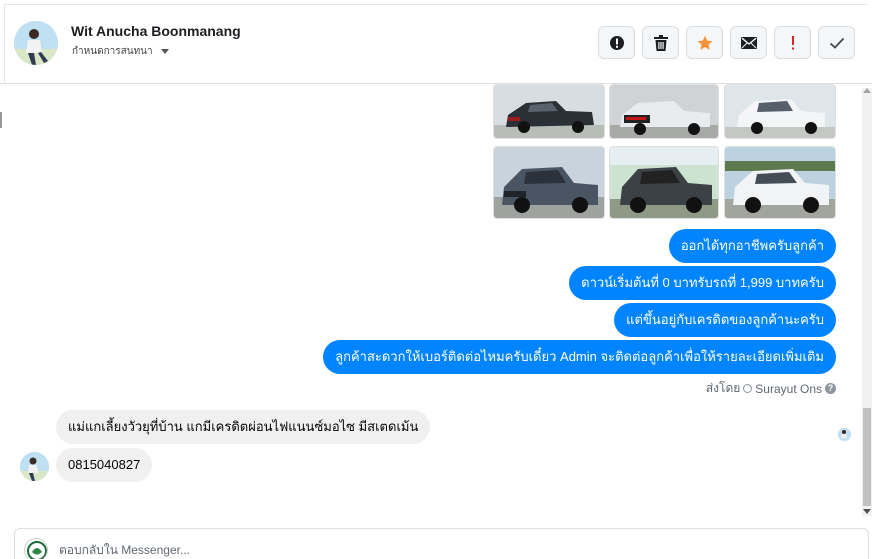 The image size is (872, 559). Describe the element at coordinates (867, 457) in the screenshot. I see `scroll-thumb` at that location.